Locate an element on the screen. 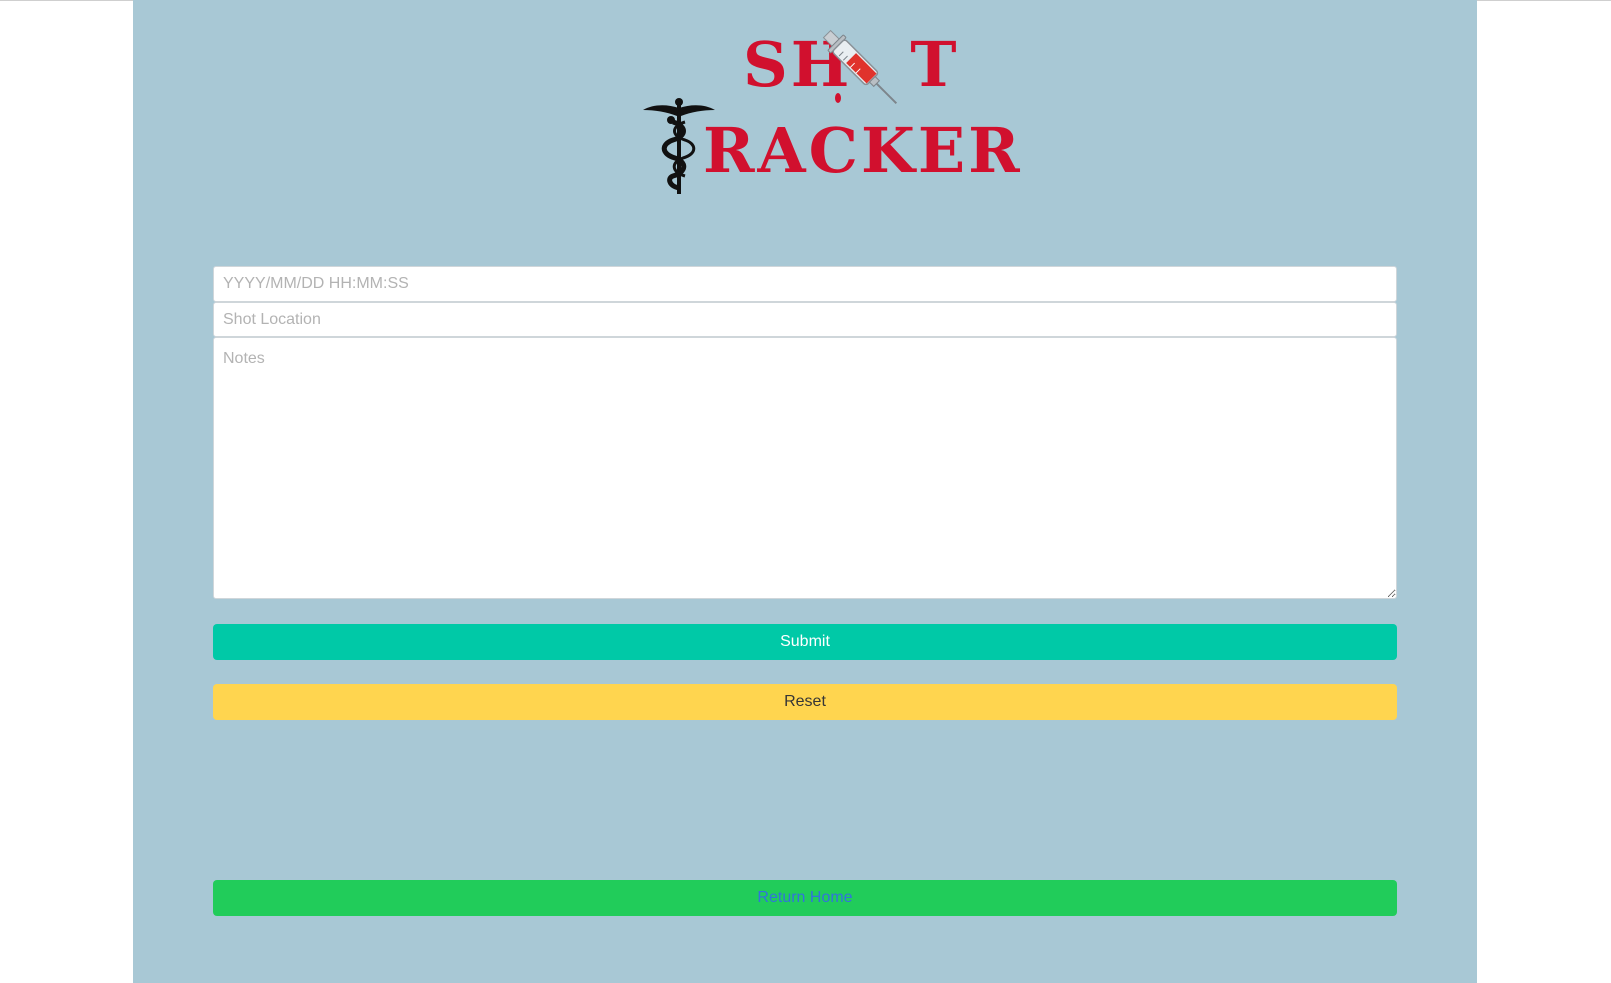  submit-button: Submit is located at coordinates (805, 642).